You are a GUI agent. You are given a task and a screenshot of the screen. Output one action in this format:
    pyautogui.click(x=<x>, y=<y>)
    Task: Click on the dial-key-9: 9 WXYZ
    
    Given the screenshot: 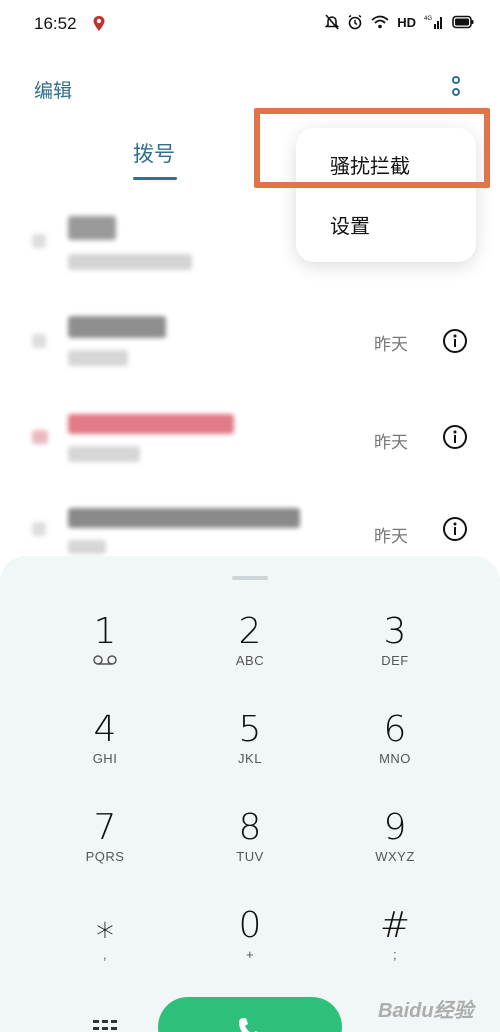 What is the action you would take?
    pyautogui.click(x=395, y=853)
    